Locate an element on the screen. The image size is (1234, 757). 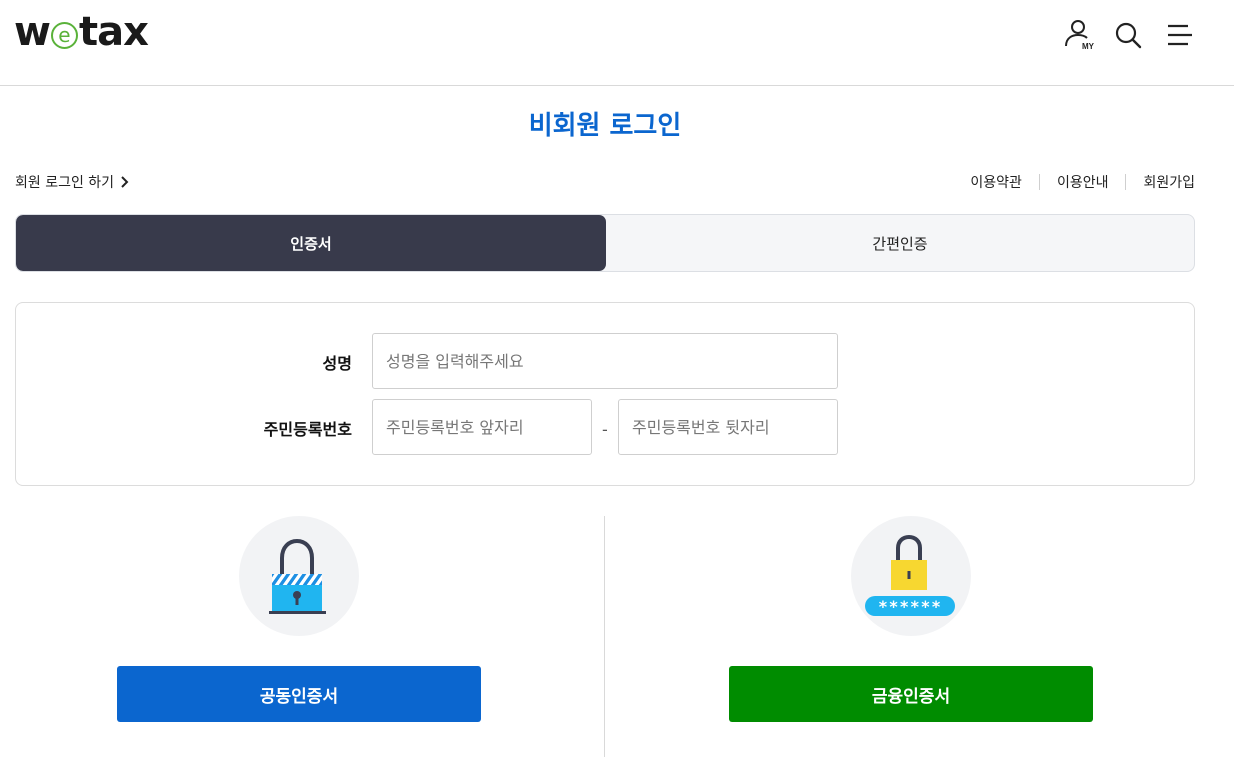
guide-link: 이용안내 is located at coordinates (1083, 182).